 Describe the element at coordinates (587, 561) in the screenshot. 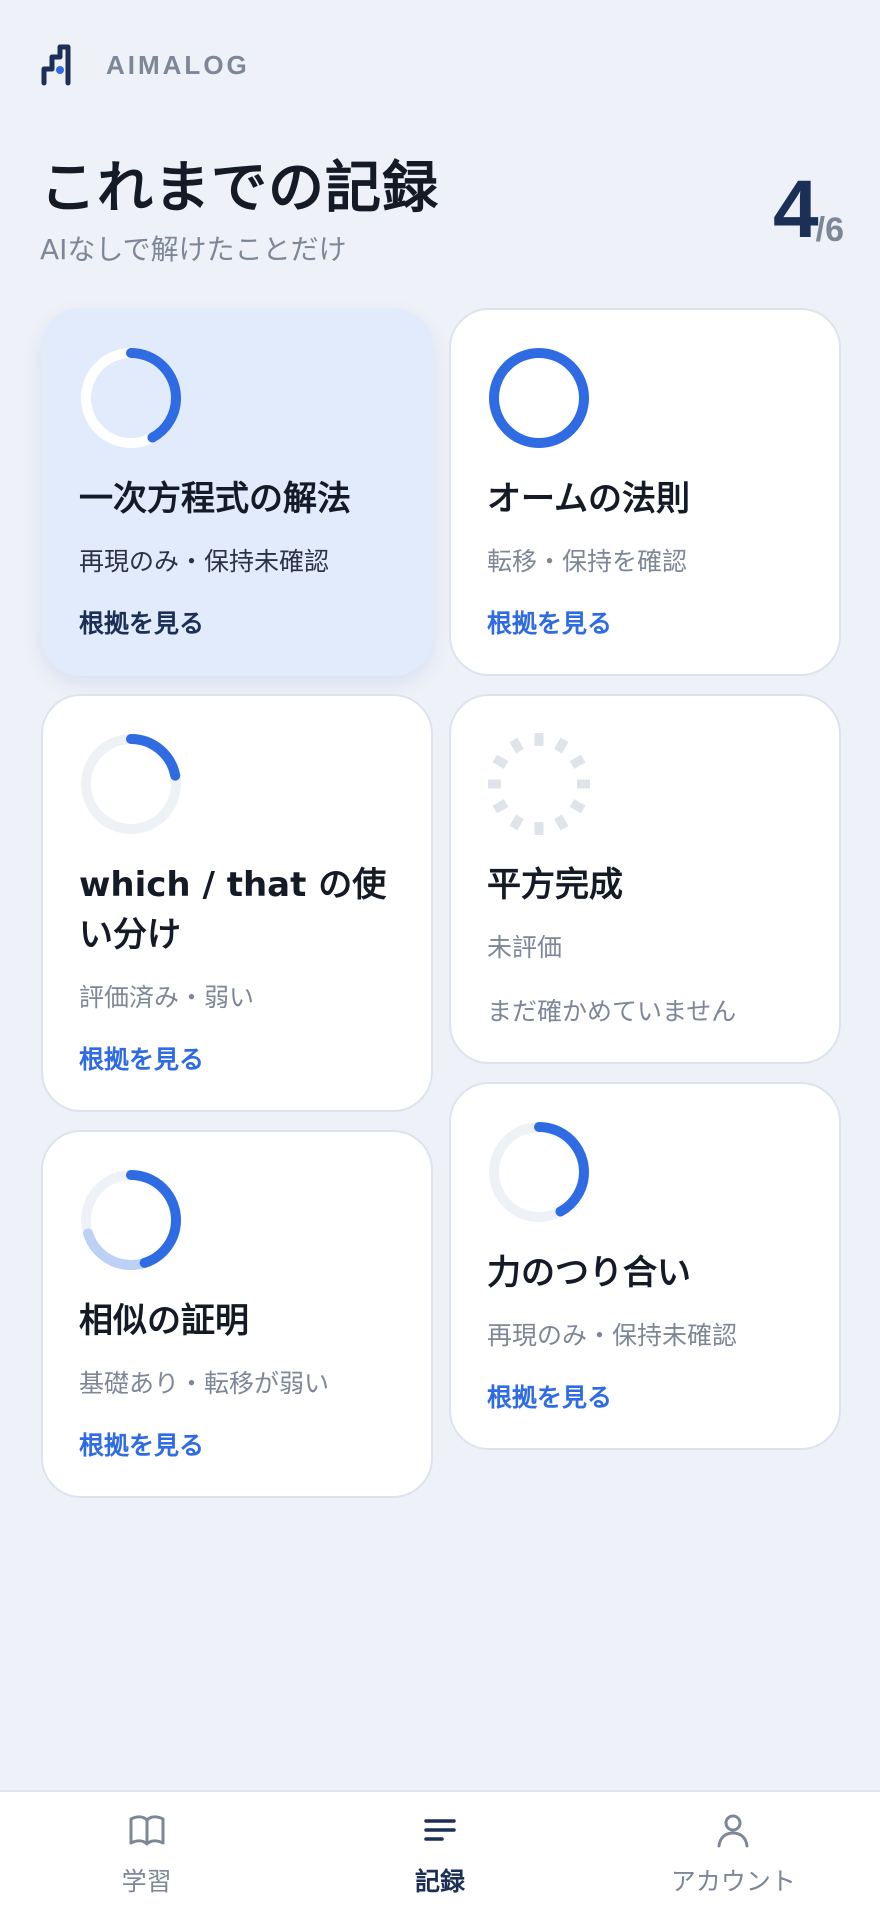

I see `card-status: 転移・保持を確認` at that location.